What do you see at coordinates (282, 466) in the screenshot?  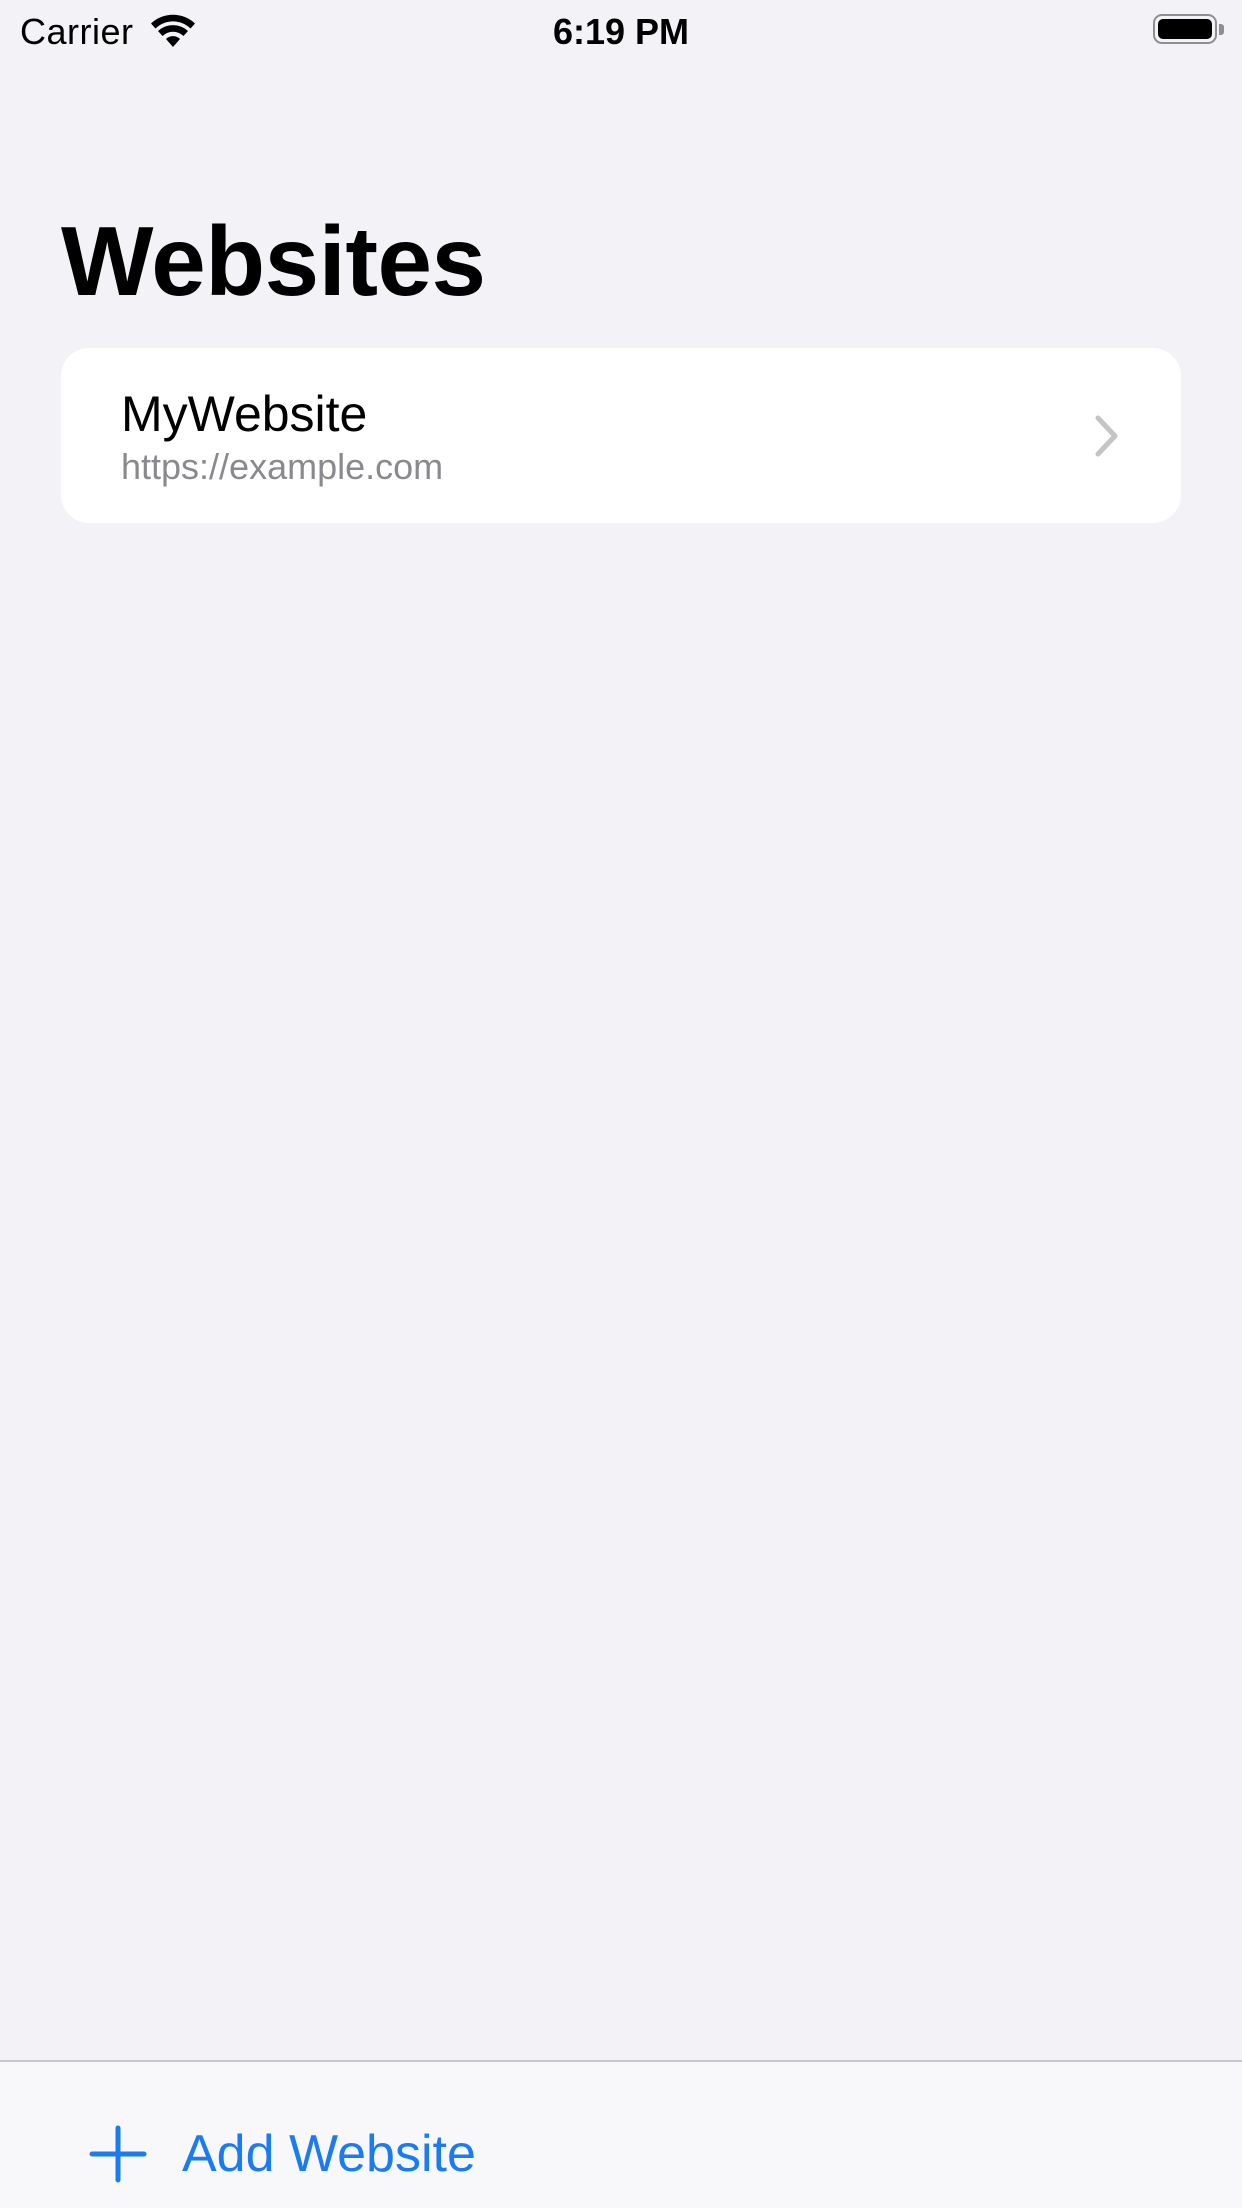 I see `website-url: https://example.com` at bounding box center [282, 466].